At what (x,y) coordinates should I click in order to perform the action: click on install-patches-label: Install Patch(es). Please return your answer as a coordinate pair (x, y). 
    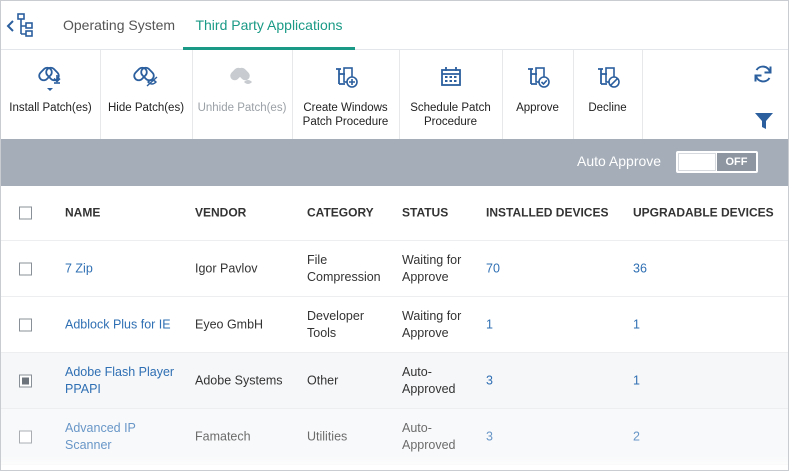
    Looking at the image, I should click on (50, 108).